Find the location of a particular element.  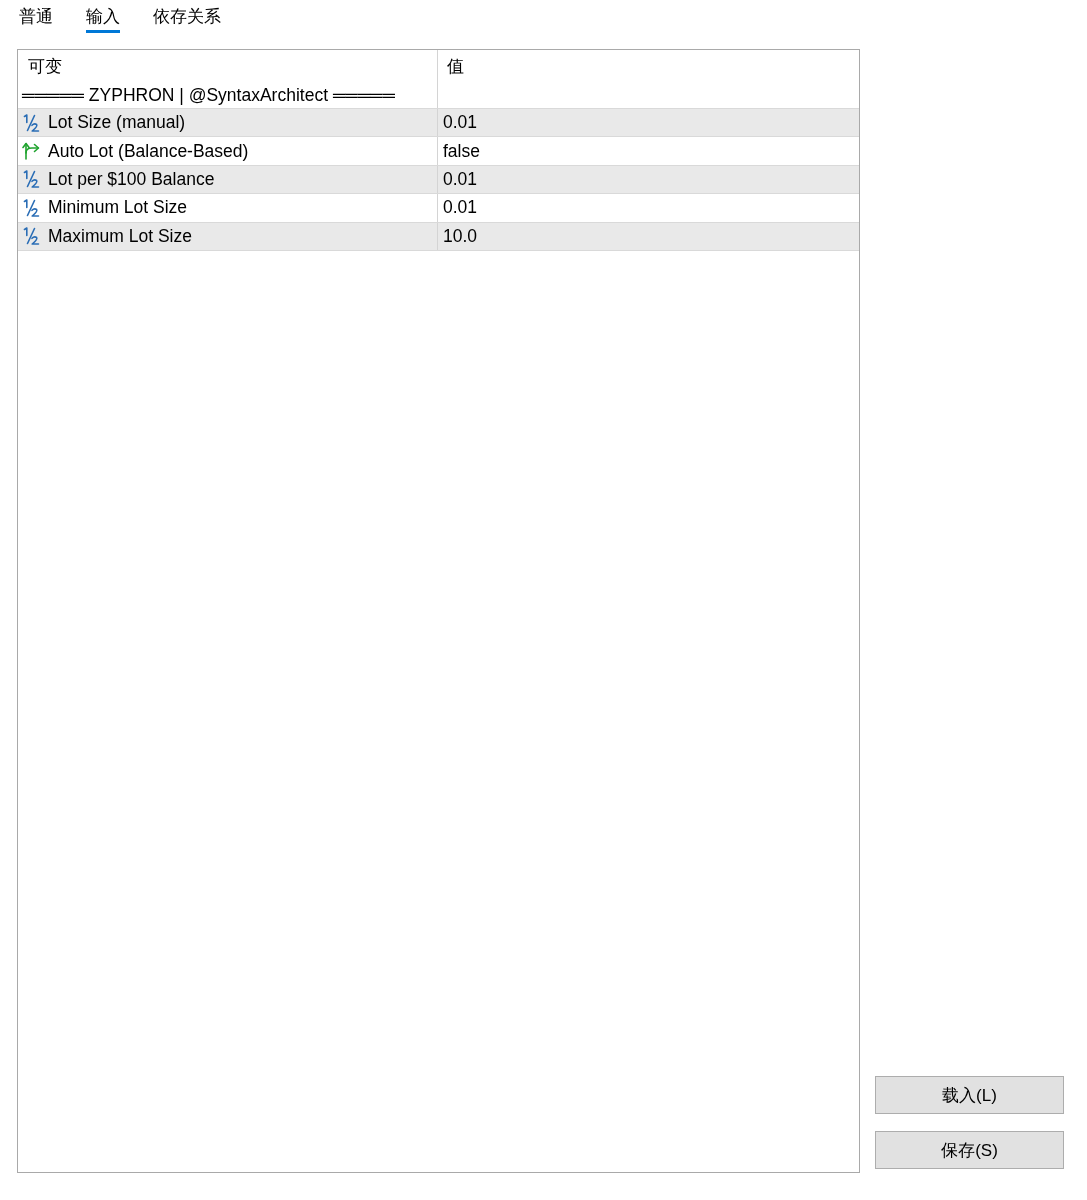

tab: 普通 is located at coordinates (36, 16).